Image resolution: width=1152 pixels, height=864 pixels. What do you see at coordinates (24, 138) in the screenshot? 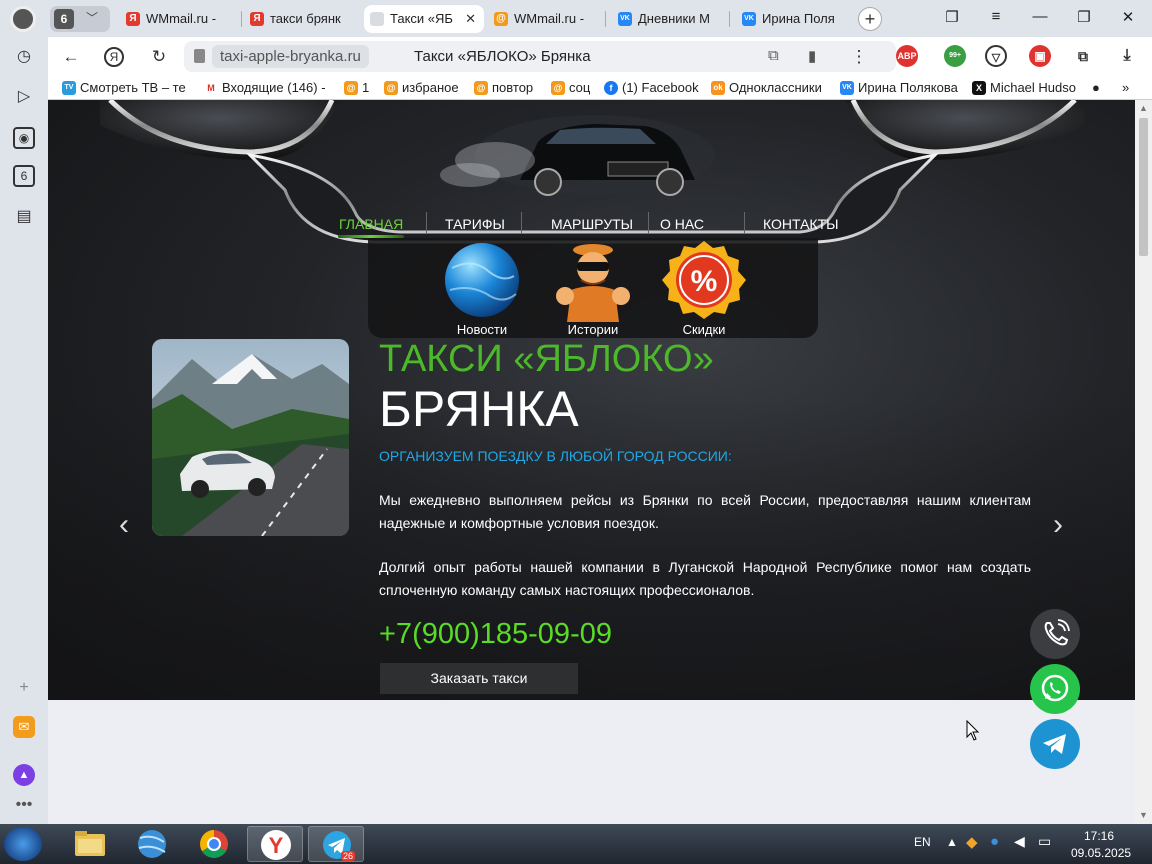
I see `screenshot-icon: ◉` at bounding box center [24, 138].